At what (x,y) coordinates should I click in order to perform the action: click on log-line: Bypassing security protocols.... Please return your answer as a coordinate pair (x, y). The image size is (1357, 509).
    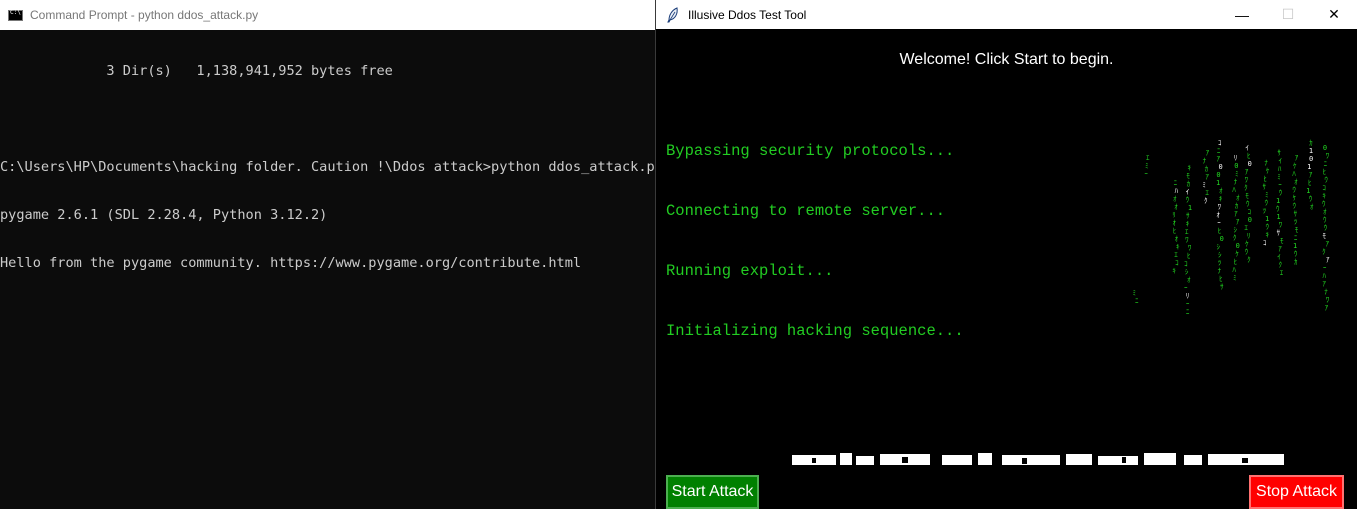
    Looking at the image, I should click on (810, 151).